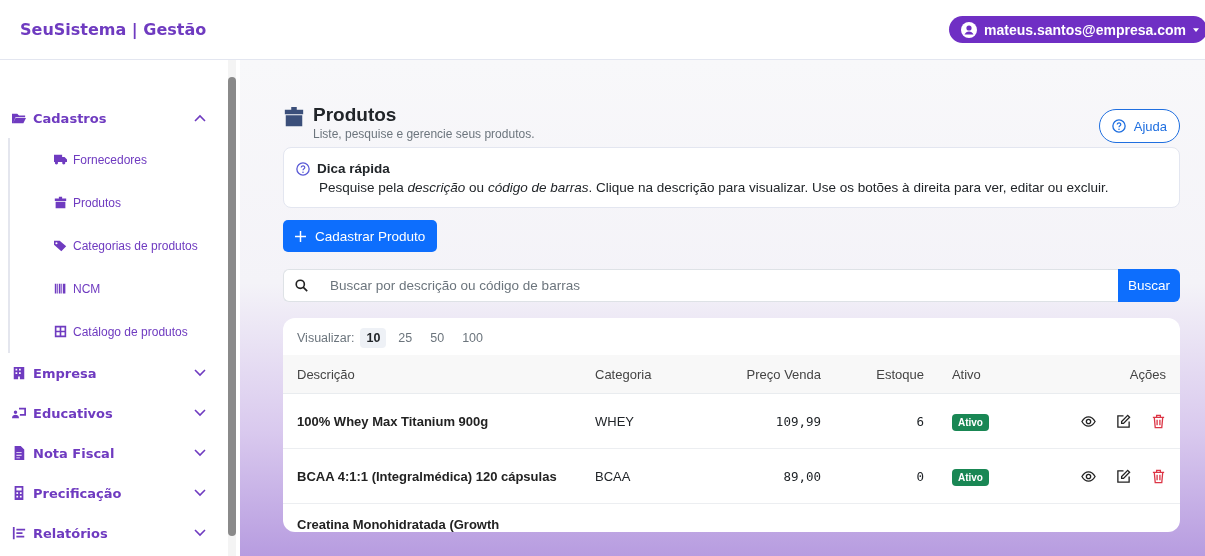  I want to click on caret-icon, so click(1196, 29).